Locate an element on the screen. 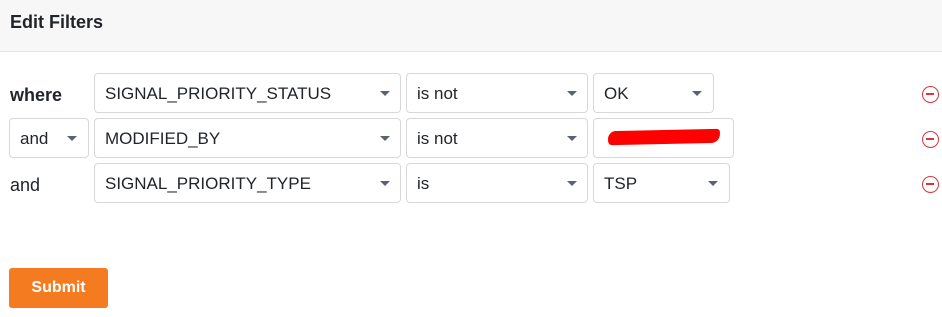  operator-select-row-3: is is located at coordinates (497, 183).